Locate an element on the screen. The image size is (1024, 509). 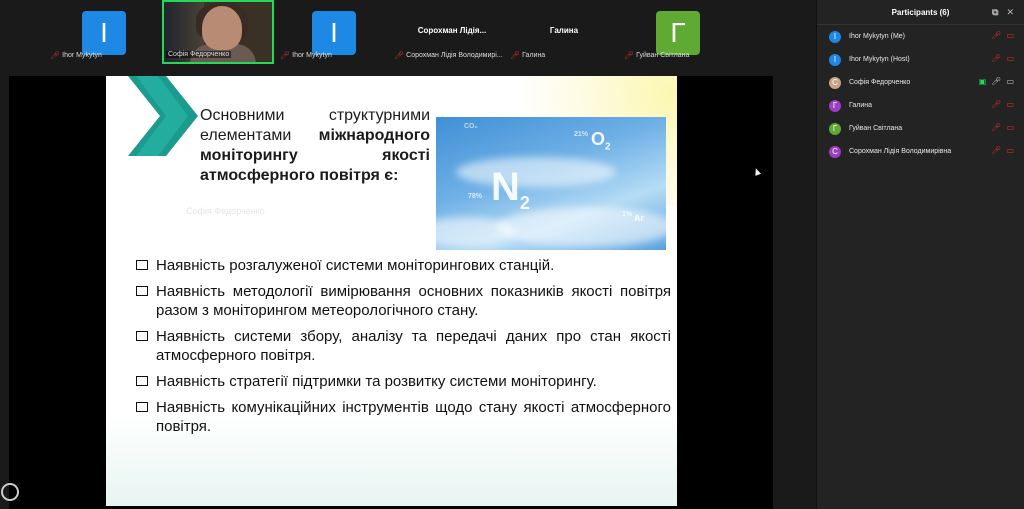
o2-label: O2 is located at coordinates (601, 141).